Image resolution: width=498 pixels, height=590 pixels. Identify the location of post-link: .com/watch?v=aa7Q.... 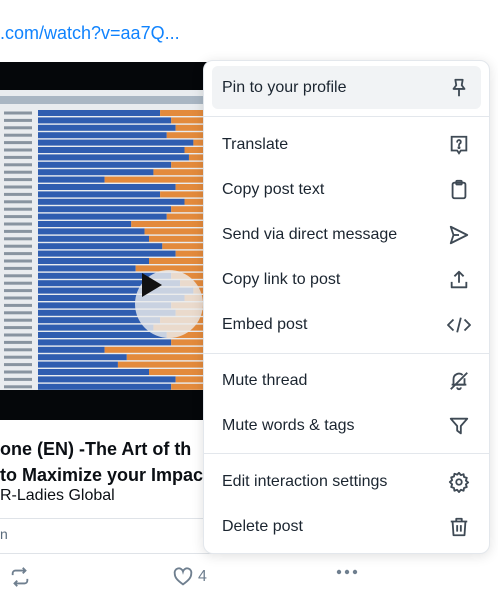
(90, 33).